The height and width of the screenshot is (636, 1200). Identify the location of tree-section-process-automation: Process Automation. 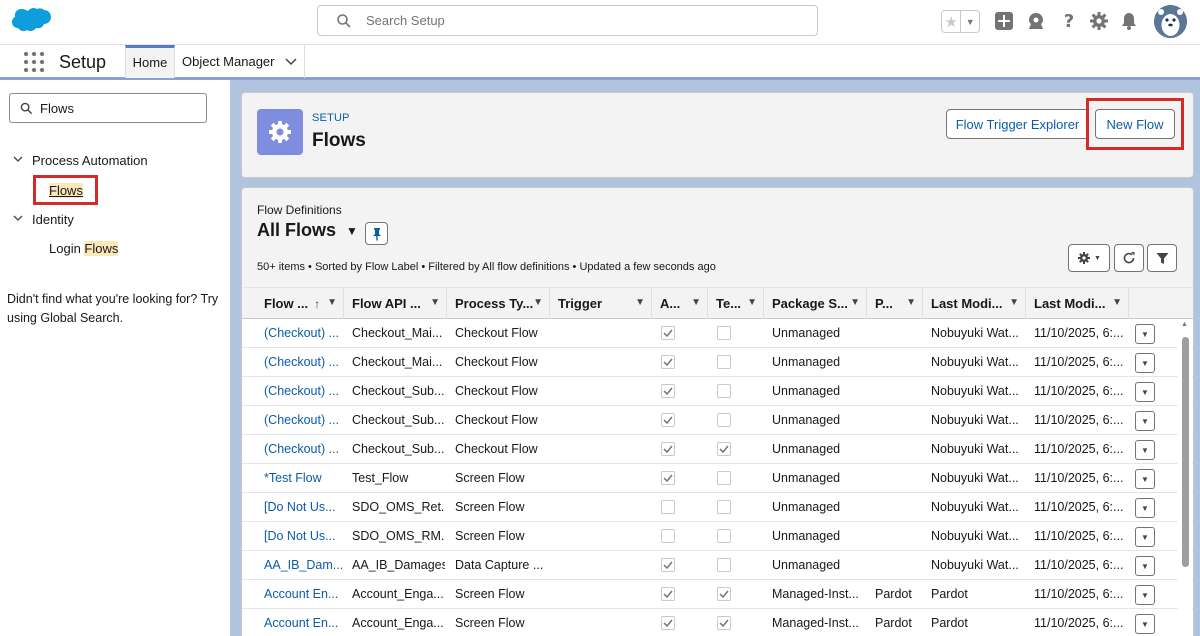
(80, 160).